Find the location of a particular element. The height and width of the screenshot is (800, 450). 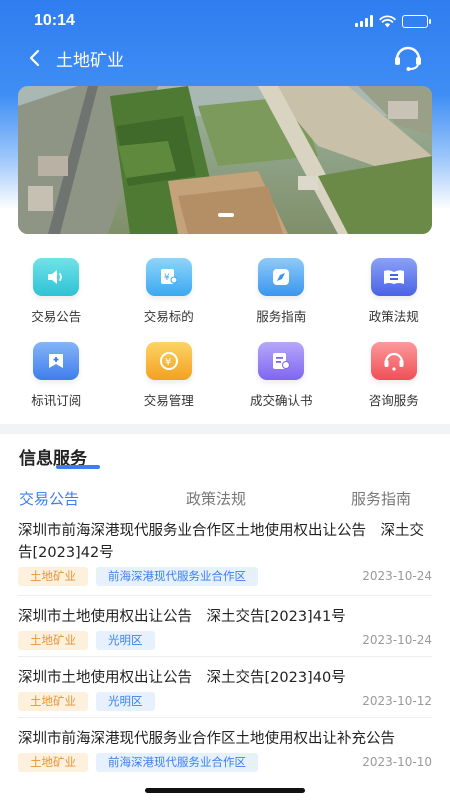

menu-item-speaker: 交易公告 is located at coordinates (56, 288).